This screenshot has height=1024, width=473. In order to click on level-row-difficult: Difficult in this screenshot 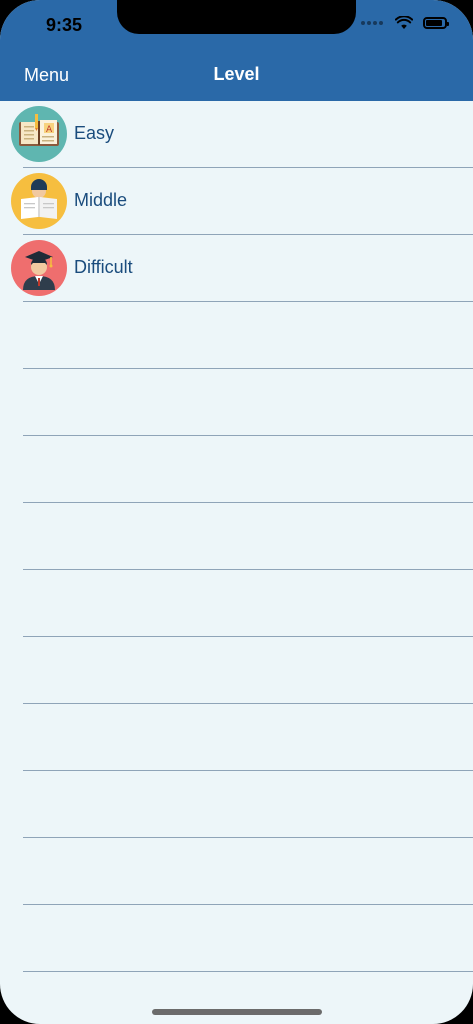, I will do `click(236, 268)`.